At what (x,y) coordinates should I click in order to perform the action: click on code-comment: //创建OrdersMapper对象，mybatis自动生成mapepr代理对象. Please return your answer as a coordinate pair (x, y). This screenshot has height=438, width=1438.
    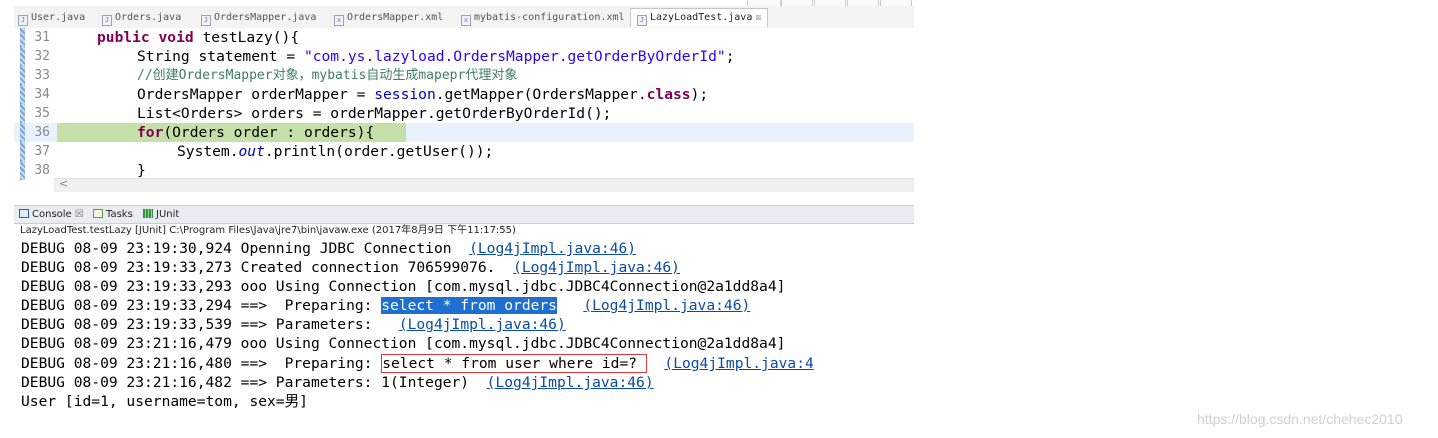
    Looking at the image, I should click on (327, 75).